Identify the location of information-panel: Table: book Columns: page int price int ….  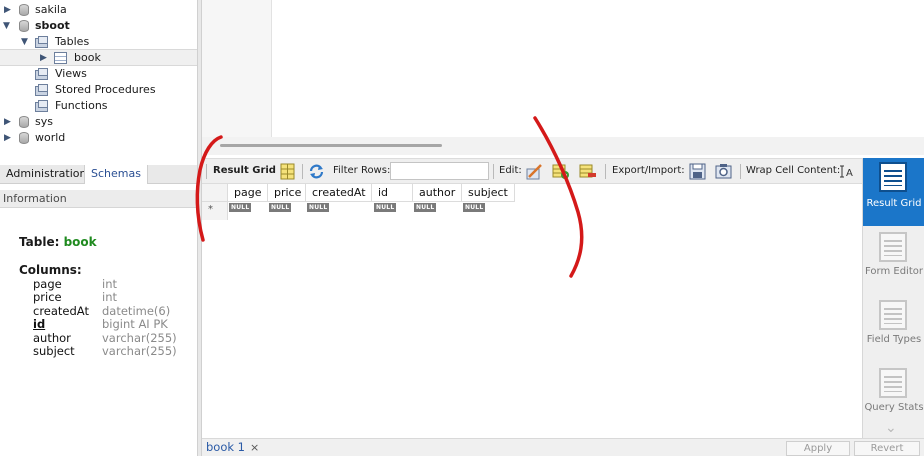
(98, 332).